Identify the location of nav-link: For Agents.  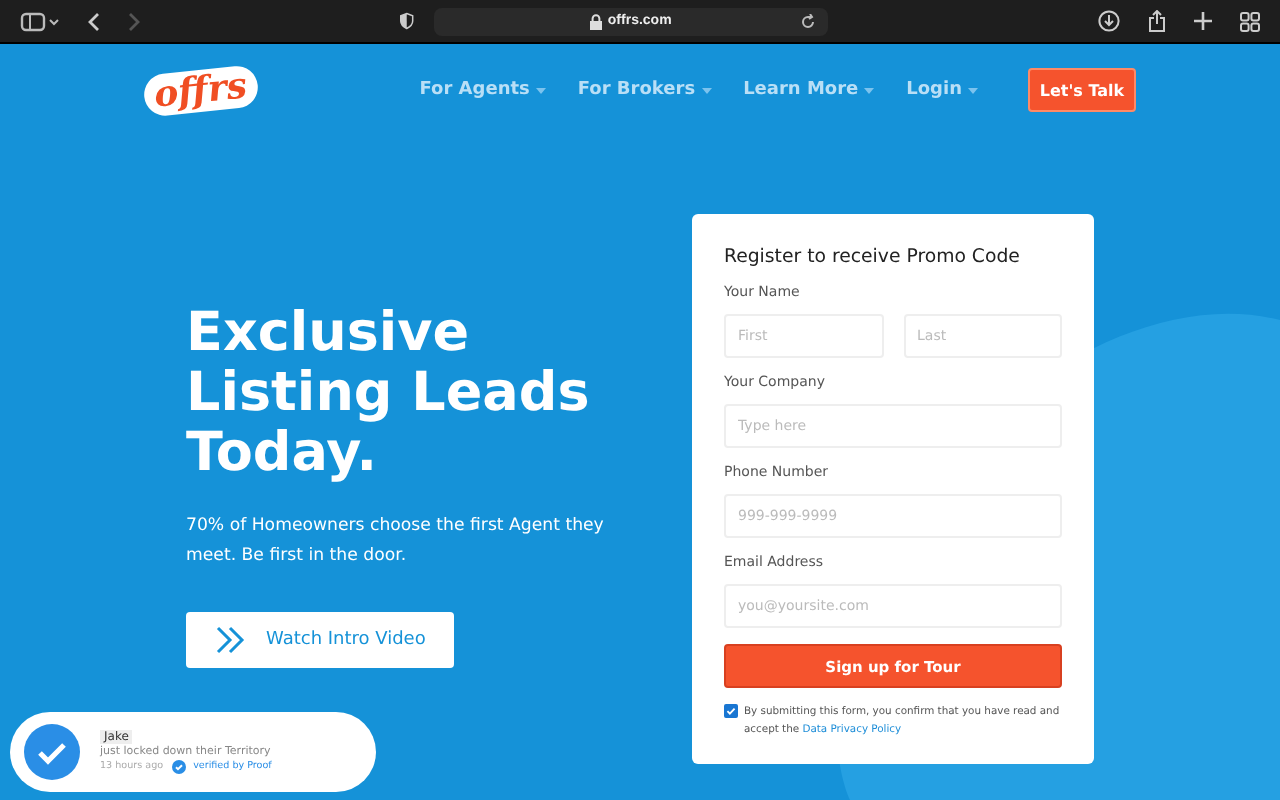
(482, 90).